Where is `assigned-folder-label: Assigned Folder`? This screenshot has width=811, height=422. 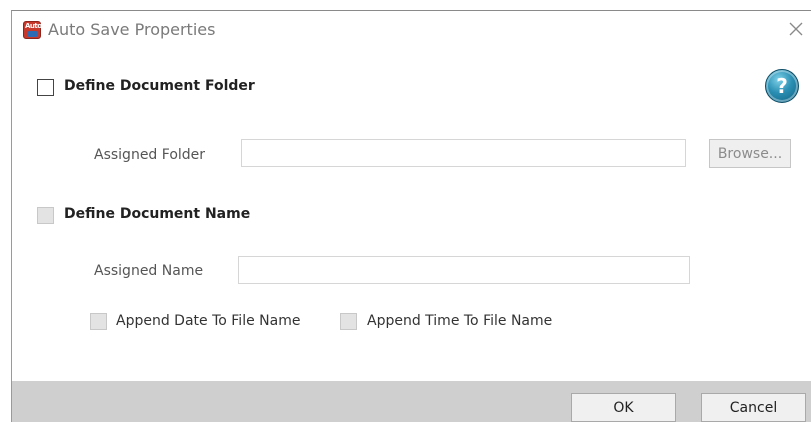
assigned-folder-label: Assigned Folder is located at coordinates (150, 155).